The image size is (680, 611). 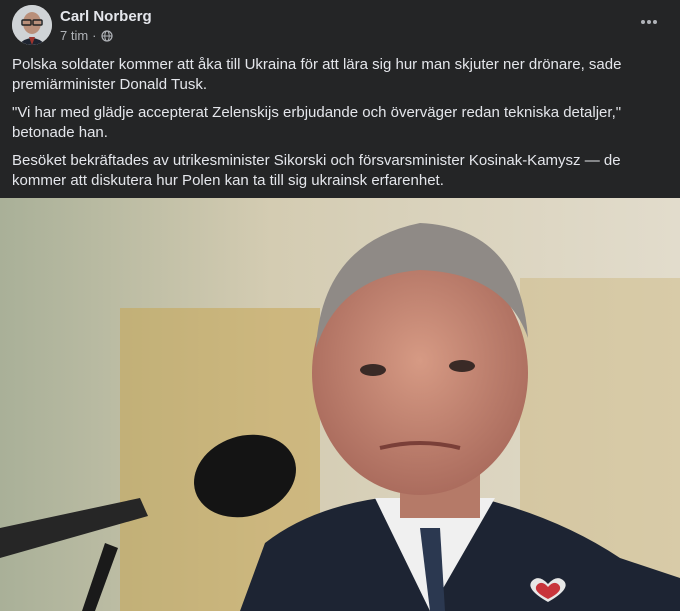 I want to click on author-name: Carl Norberg, so click(x=106, y=16).